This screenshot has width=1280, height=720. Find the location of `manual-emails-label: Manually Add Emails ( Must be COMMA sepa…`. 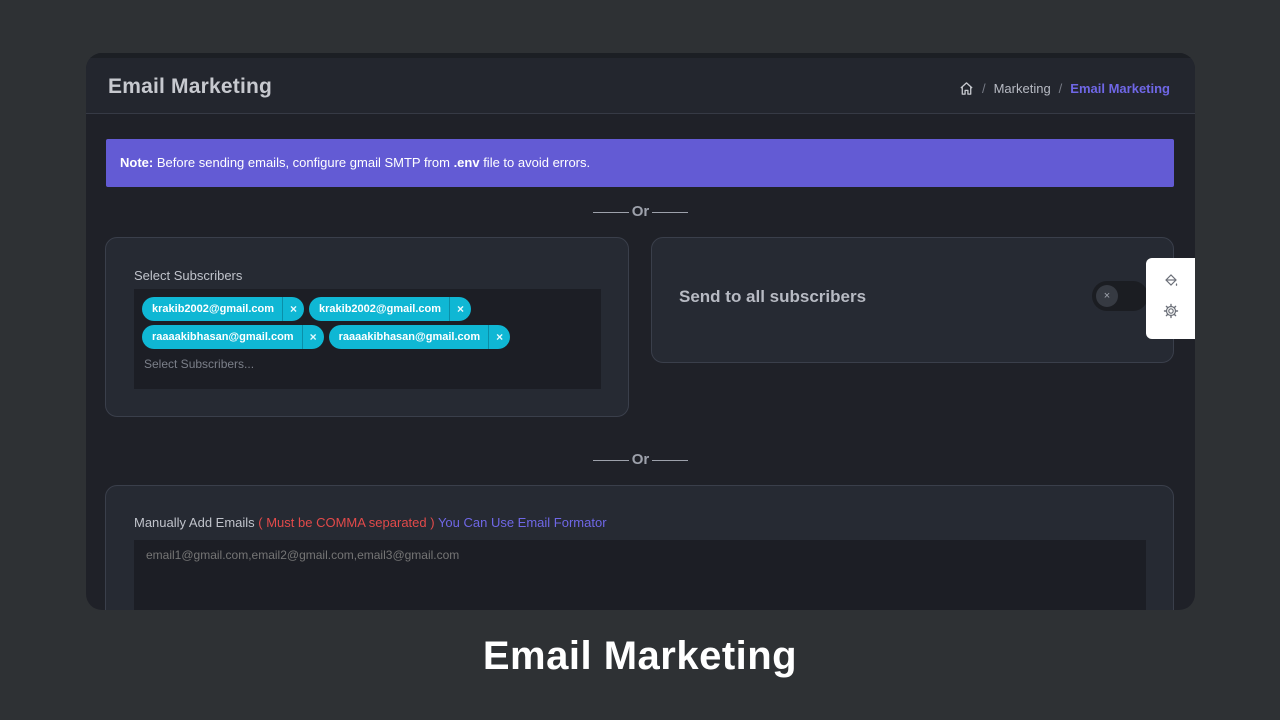

manual-emails-label: Manually Add Emails ( Must be COMMA sepa… is located at coordinates (370, 522).